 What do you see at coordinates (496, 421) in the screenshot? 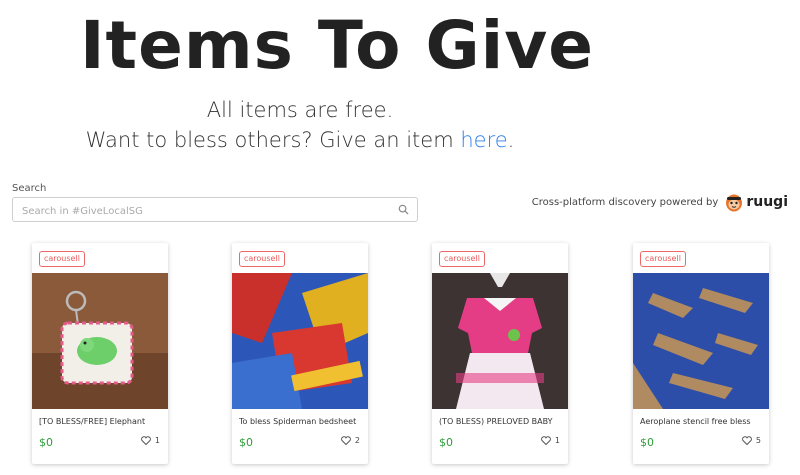
I see `item-title: (TO BLESS) PRELOVED BABY` at bounding box center [496, 421].